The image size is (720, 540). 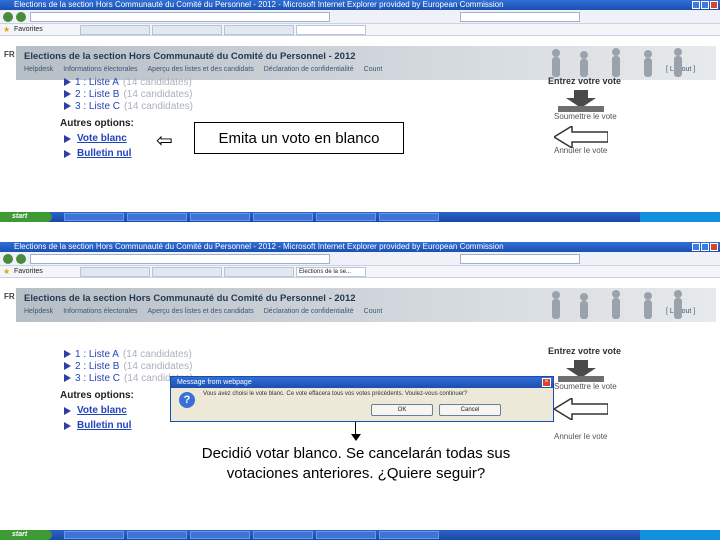 What do you see at coordinates (67, 410) in the screenshot?
I see `arrow-right-icon` at bounding box center [67, 410].